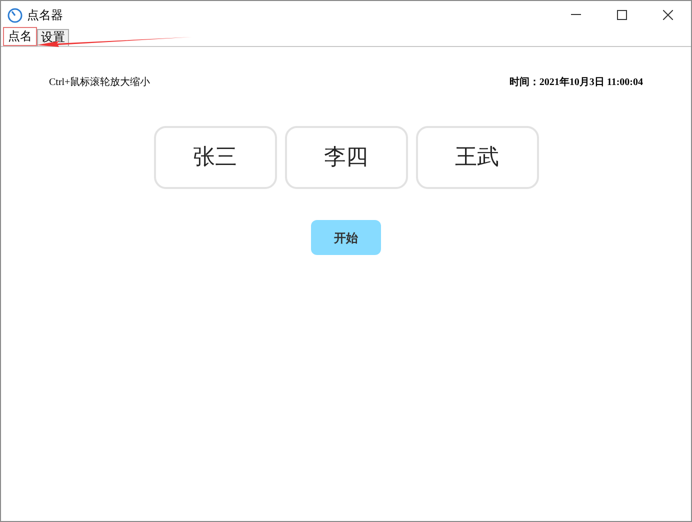 Image resolution: width=692 pixels, height=522 pixels. I want to click on time-label: 时间：2021年10月3日 11:00:04, so click(576, 83).